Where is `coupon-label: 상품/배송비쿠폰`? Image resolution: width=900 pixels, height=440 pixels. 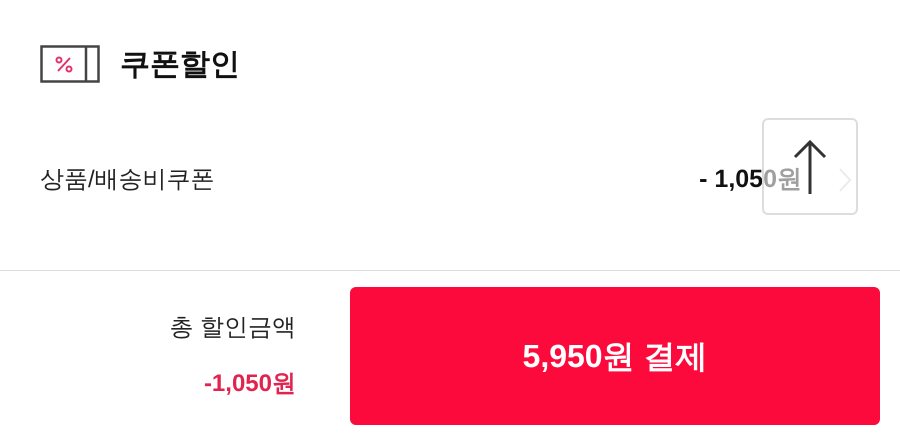
coupon-label: 상품/배송비쿠폰 is located at coordinates (127, 180).